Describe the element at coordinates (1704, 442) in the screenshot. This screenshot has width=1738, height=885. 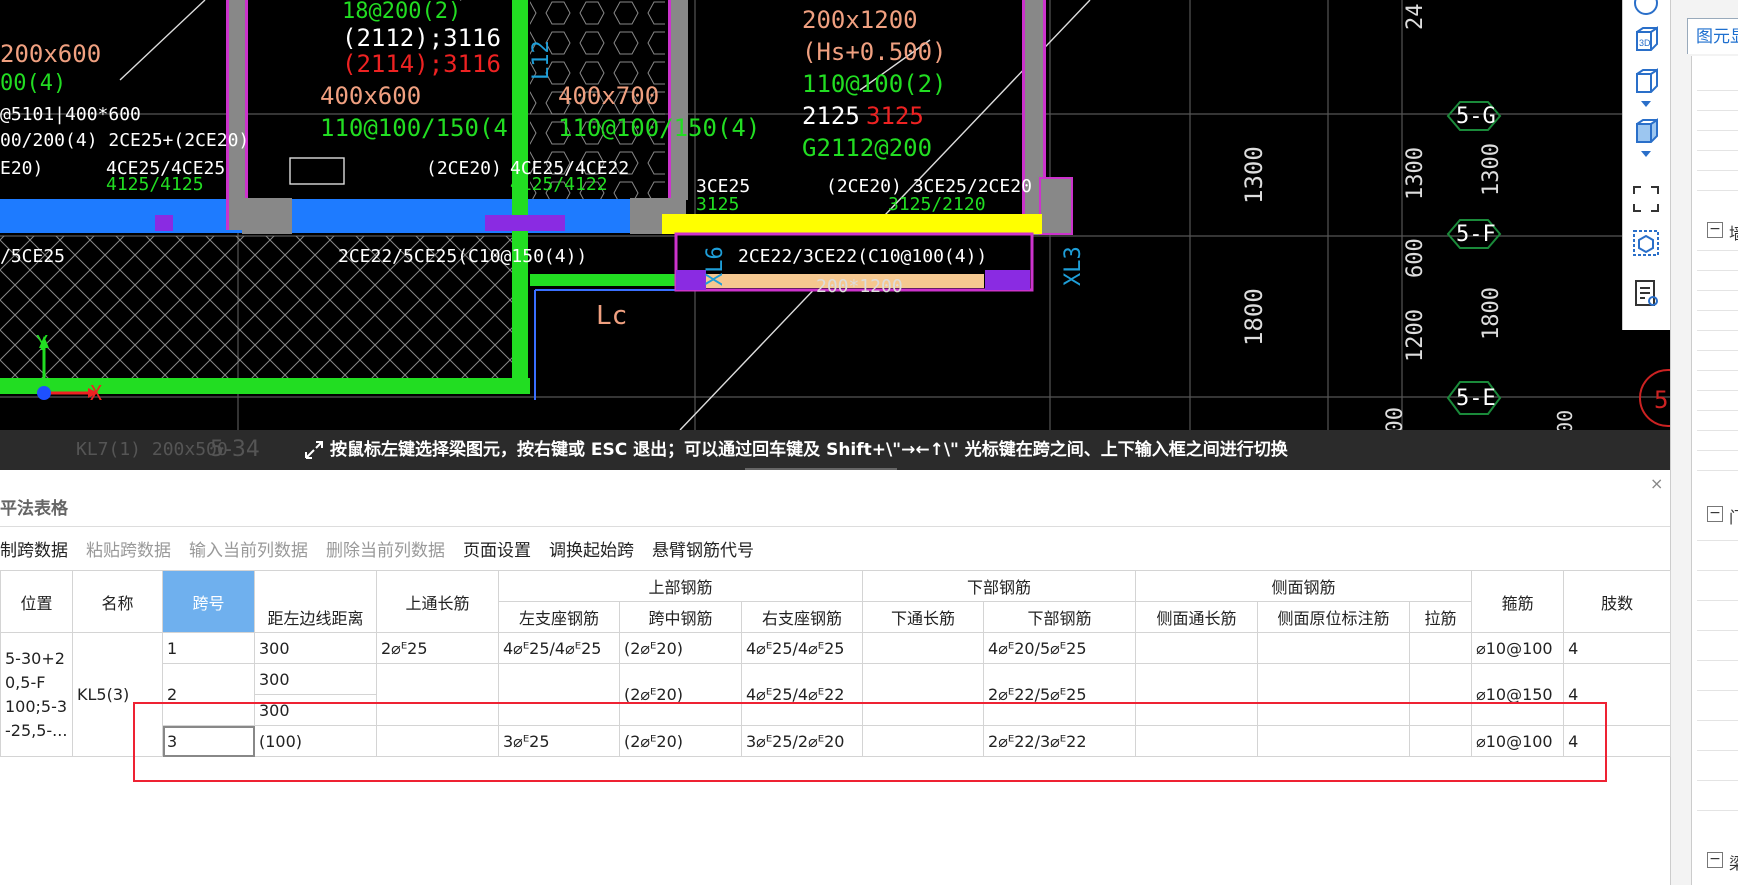
I see `right-side-panel: 图元显示 − 墙 − 门 − 梁` at that location.